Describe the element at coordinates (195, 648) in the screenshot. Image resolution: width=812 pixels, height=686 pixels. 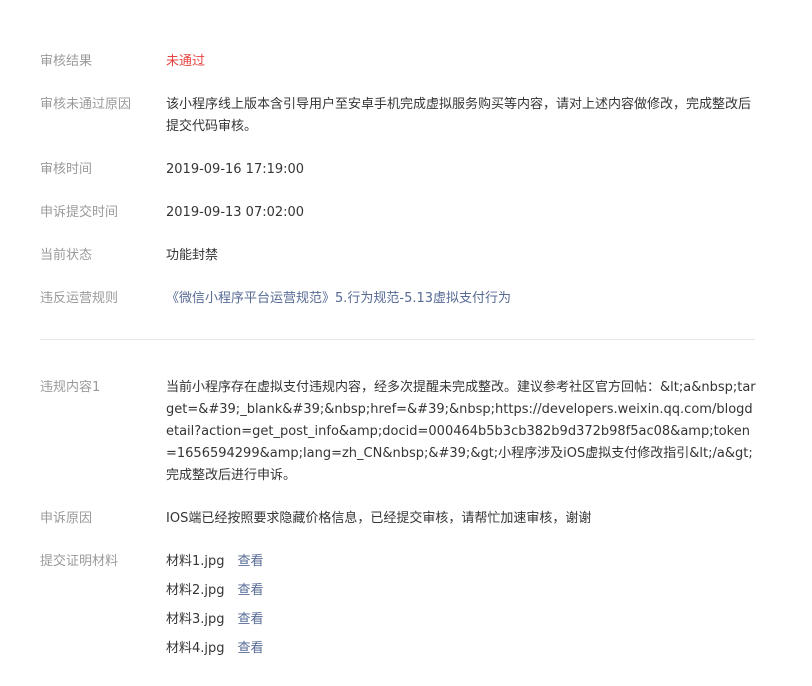
I see `material-filename: 材料4.jpg` at that location.